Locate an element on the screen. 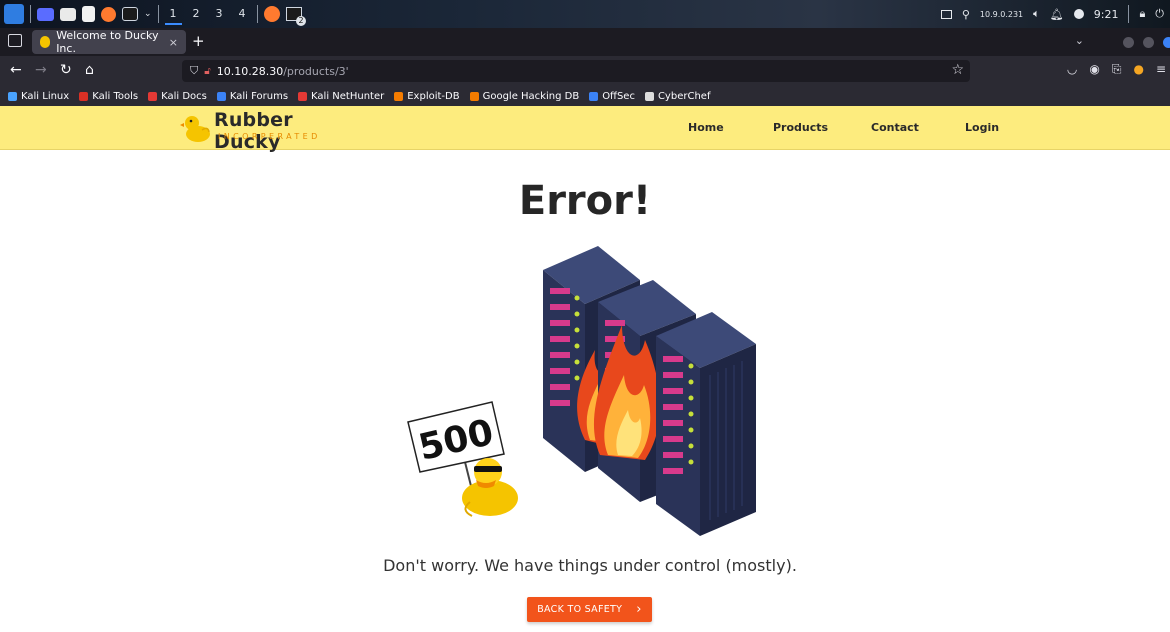  server-fire-illustration: 500 is located at coordinates (581, 391).